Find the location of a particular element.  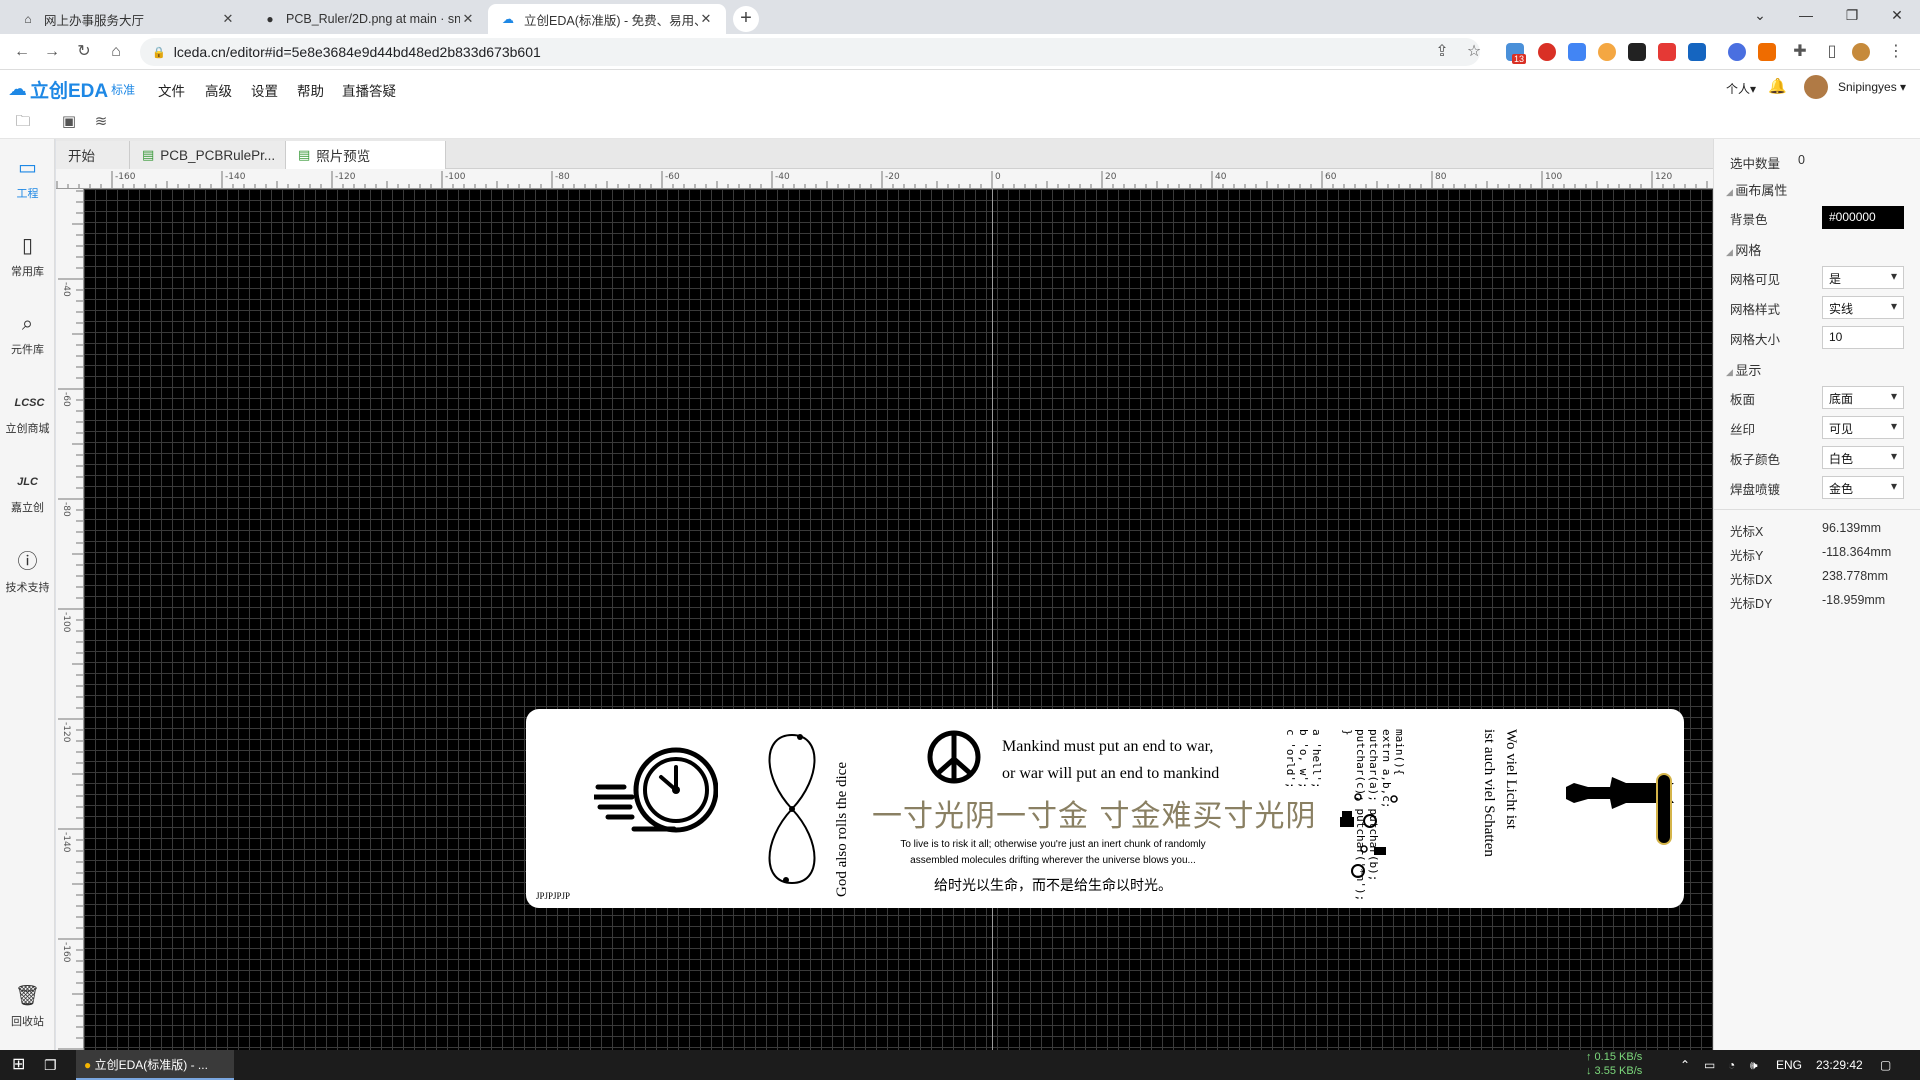

close-window-icon: ✕ is located at coordinates (1897, 17).